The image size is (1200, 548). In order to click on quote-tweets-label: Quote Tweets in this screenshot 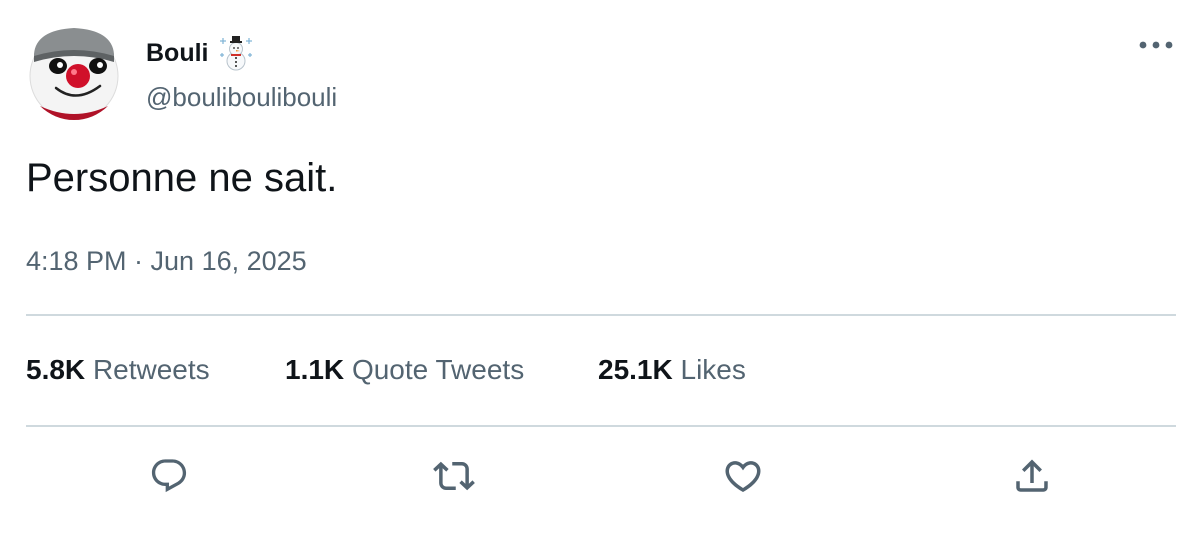, I will do `click(438, 369)`.